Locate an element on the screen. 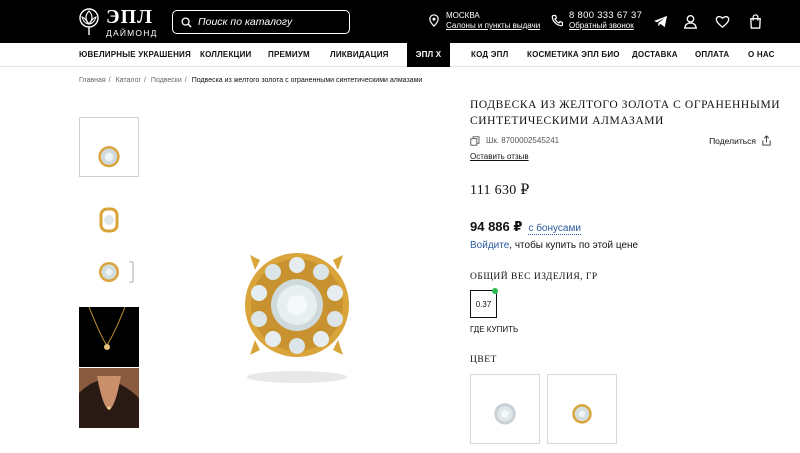  white-gold-pendant-image is located at coordinates (505, 414).